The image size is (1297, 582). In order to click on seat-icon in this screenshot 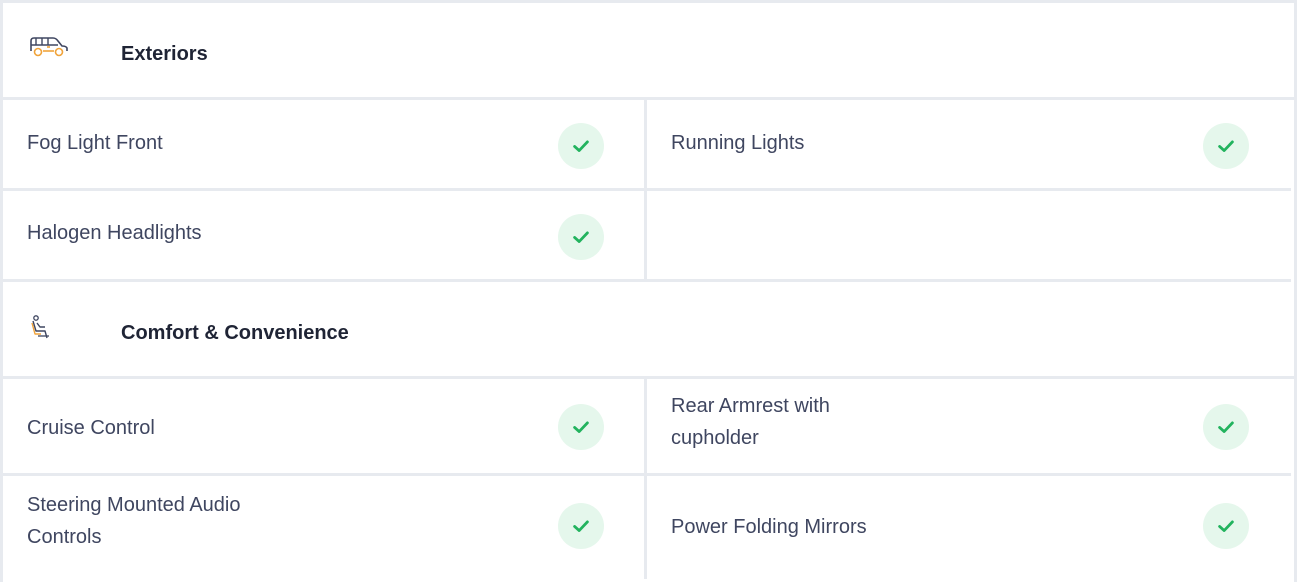, I will do `click(49, 326)`.